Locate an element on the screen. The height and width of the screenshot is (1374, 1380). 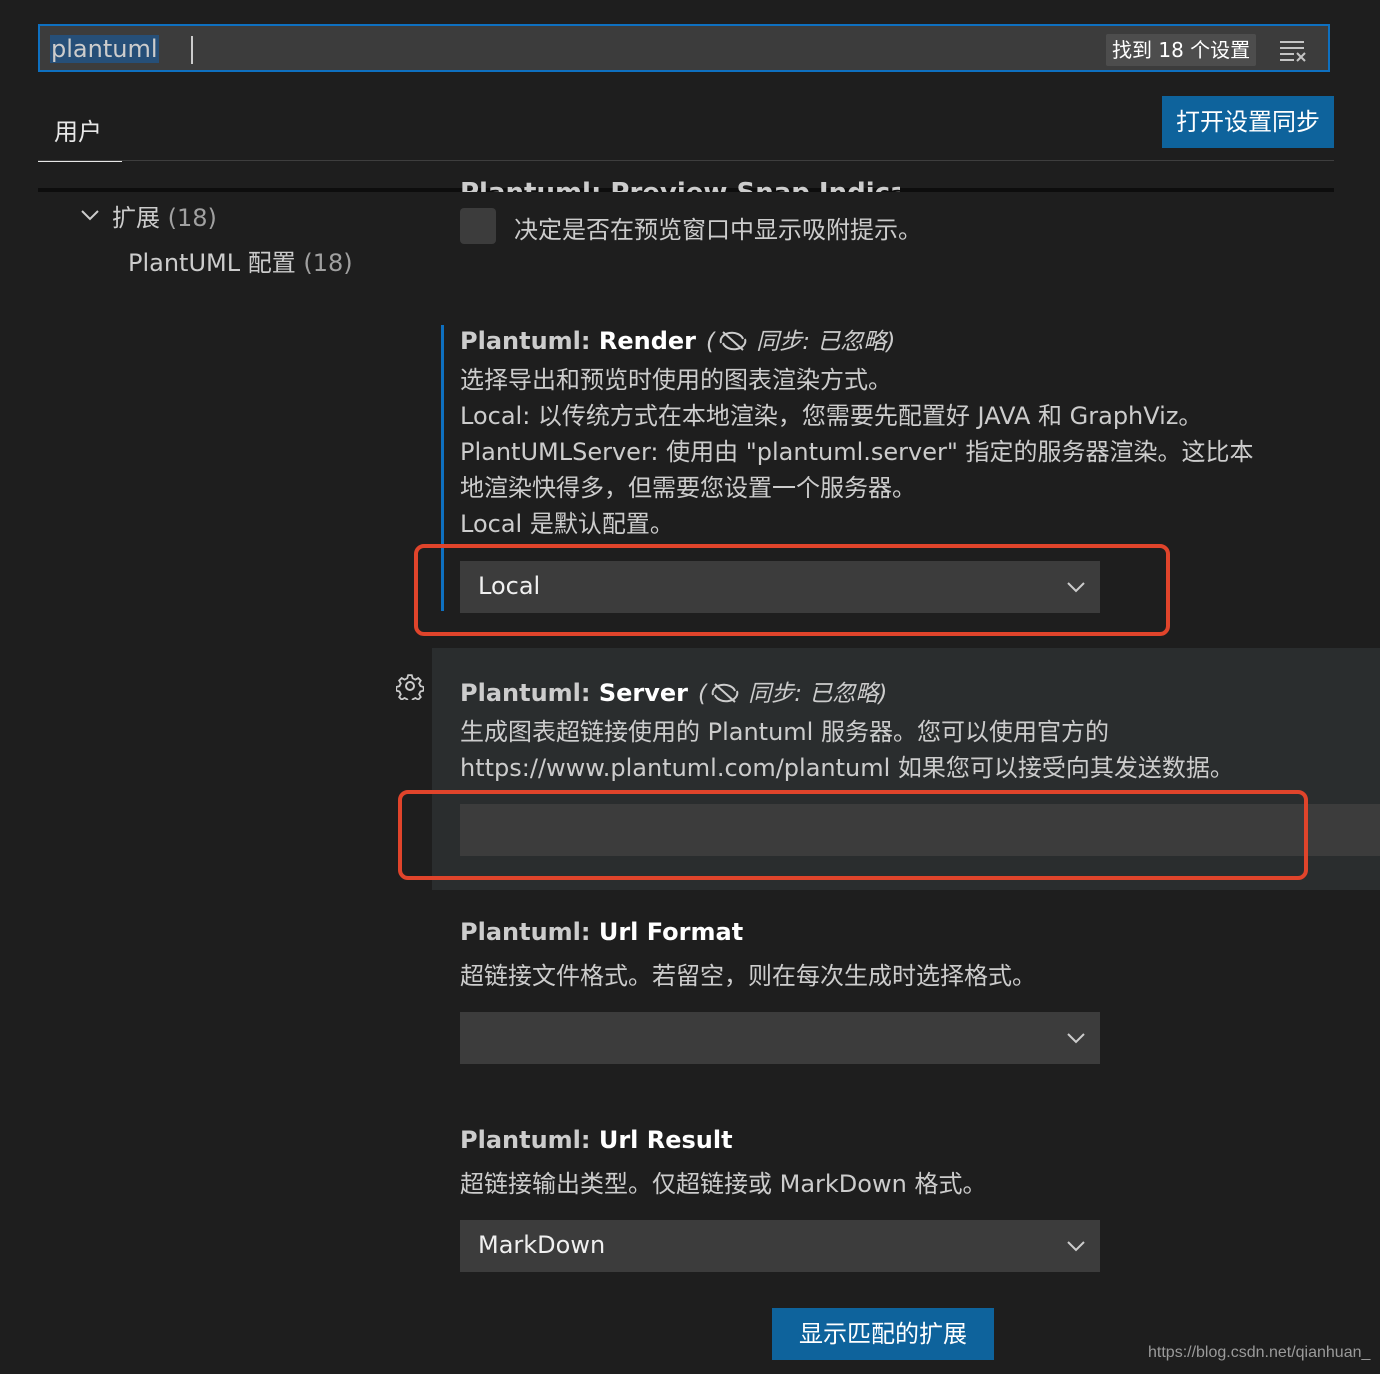
snap-indicators-checkbox is located at coordinates (478, 226).